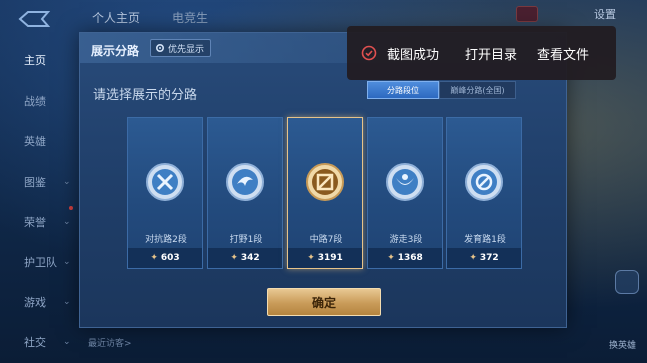 This screenshot has height=363, width=647. What do you see at coordinates (563, 53) in the screenshot?
I see `view-file-link: 查看文件` at bounding box center [563, 53].